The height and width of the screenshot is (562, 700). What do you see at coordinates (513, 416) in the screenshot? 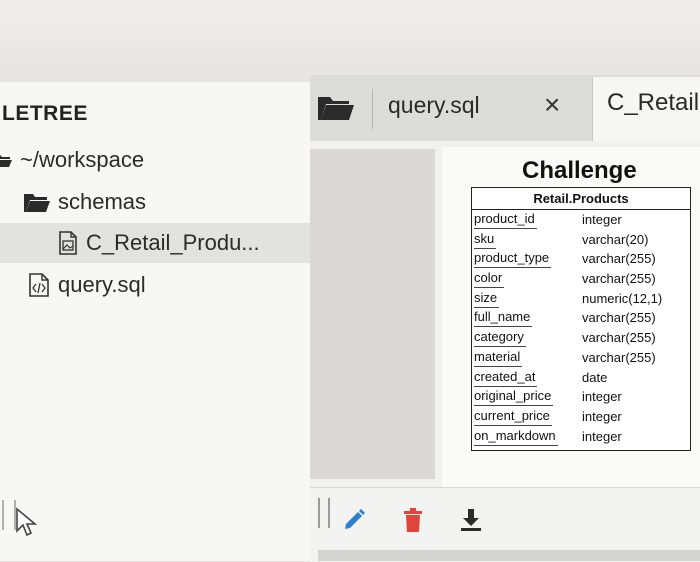
I see `column-name: current_price` at bounding box center [513, 416].